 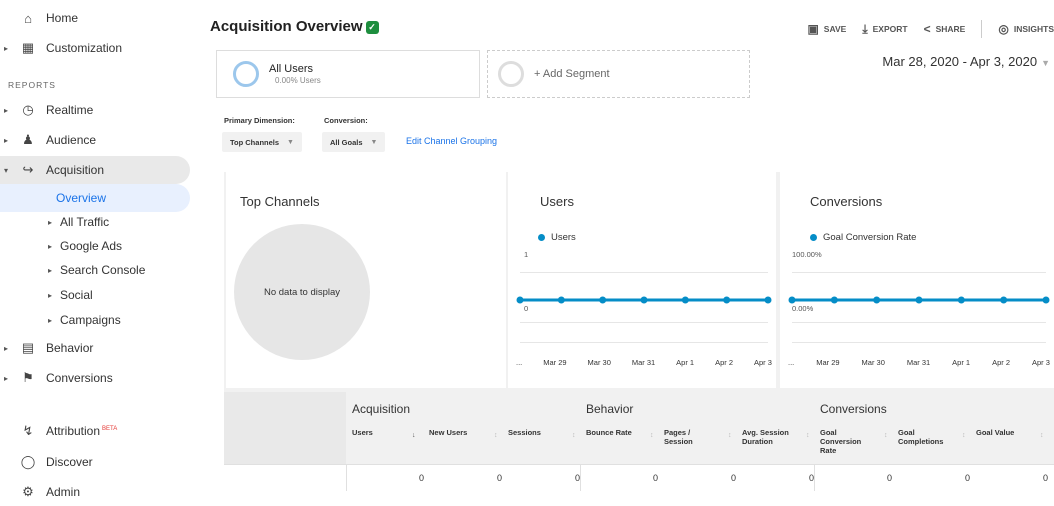 What do you see at coordinates (95, 462) in the screenshot?
I see `nav-discover: ◯ Discover` at bounding box center [95, 462].